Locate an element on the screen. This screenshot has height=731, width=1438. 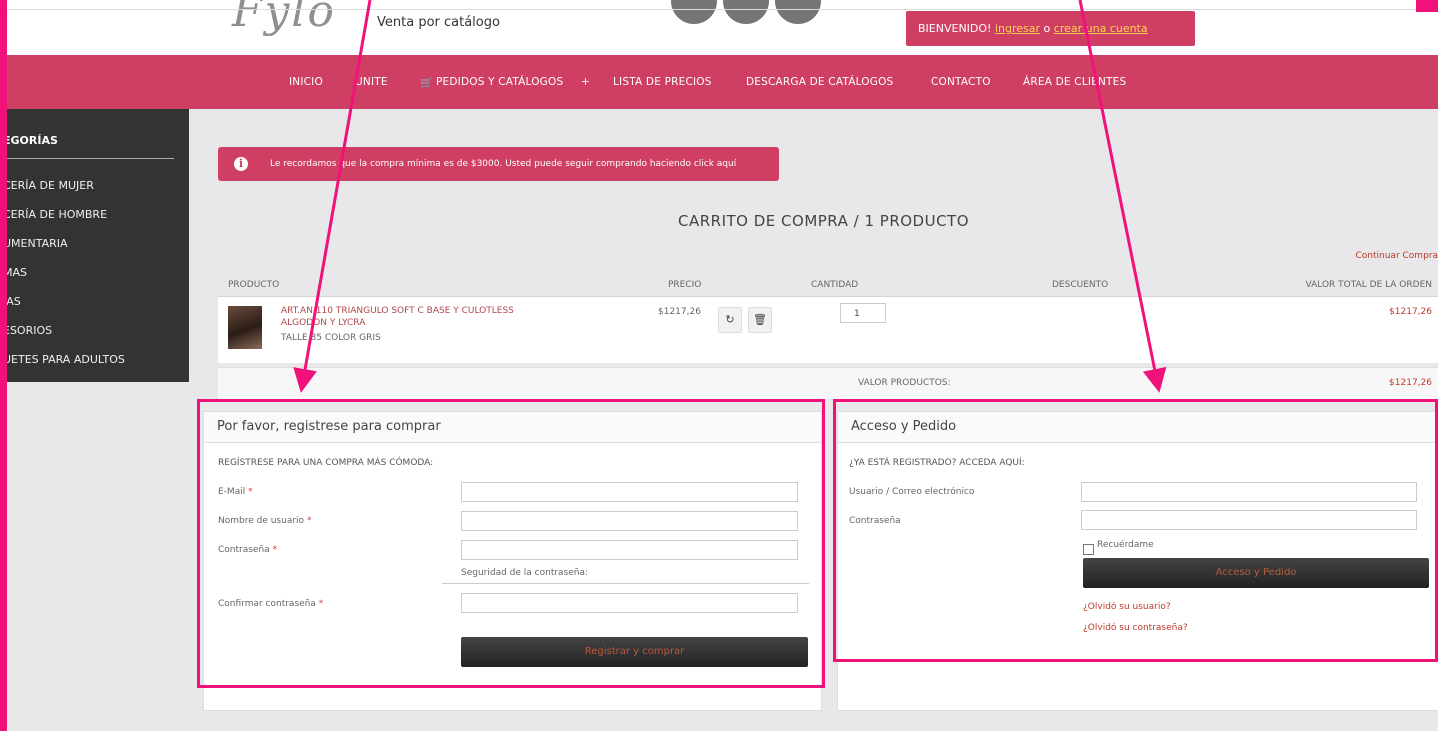
annotation-border-right is located at coordinates (1427, 6).